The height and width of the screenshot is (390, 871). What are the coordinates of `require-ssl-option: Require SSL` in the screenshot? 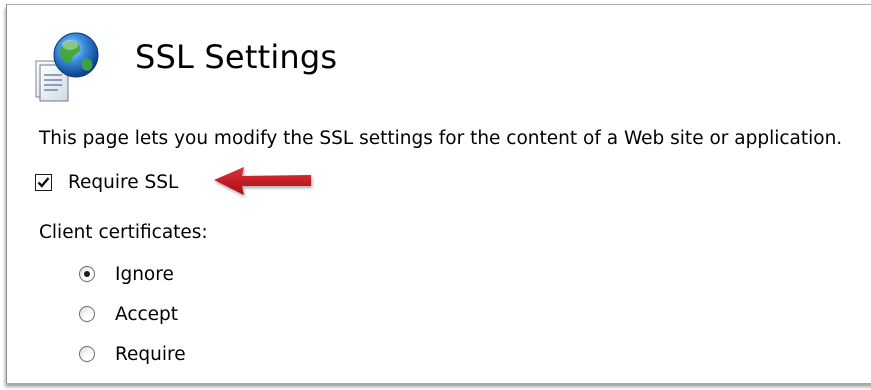 It's located at (106, 182).